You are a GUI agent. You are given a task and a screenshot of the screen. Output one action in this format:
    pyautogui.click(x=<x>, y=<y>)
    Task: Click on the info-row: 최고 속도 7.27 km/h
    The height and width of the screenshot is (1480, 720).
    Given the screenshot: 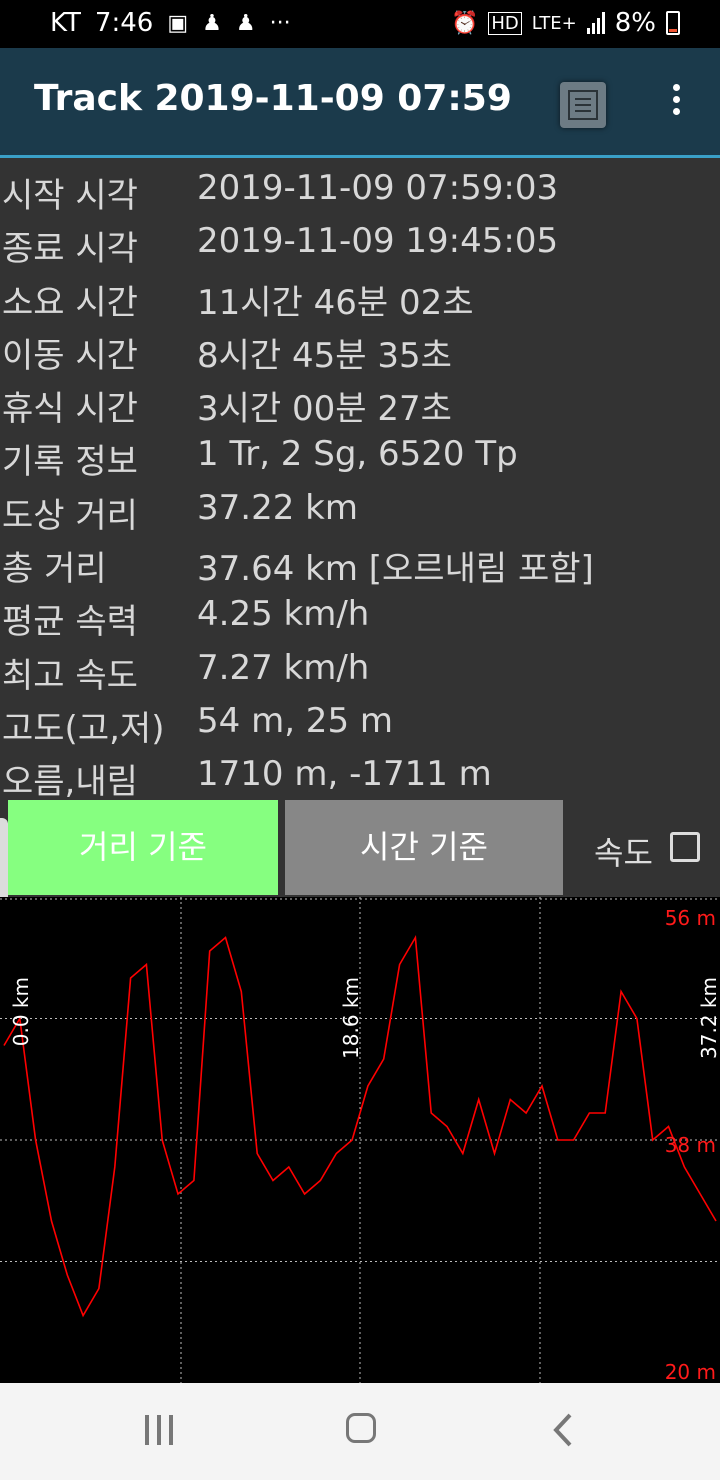 What is the action you would take?
    pyautogui.click(x=360, y=669)
    